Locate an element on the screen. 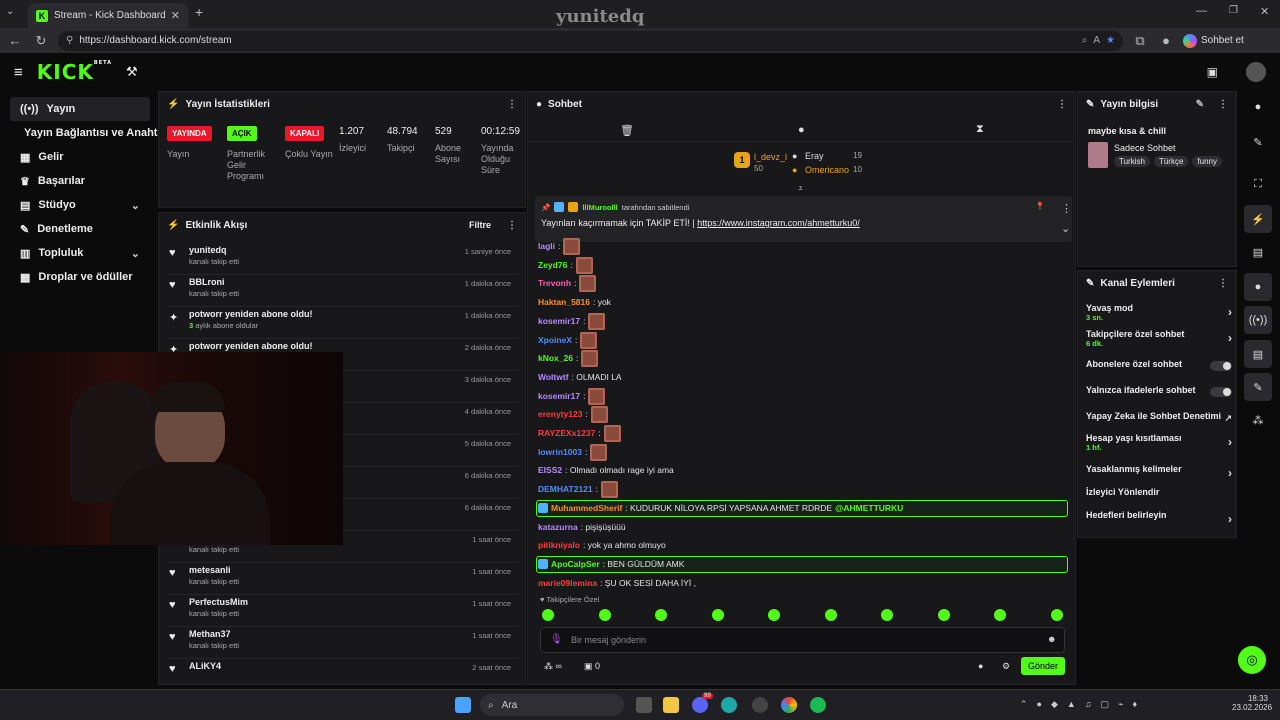 This screenshot has width=1280, height=720. channel-action: İzleyici Yönlendir is located at coordinates (1158, 492).